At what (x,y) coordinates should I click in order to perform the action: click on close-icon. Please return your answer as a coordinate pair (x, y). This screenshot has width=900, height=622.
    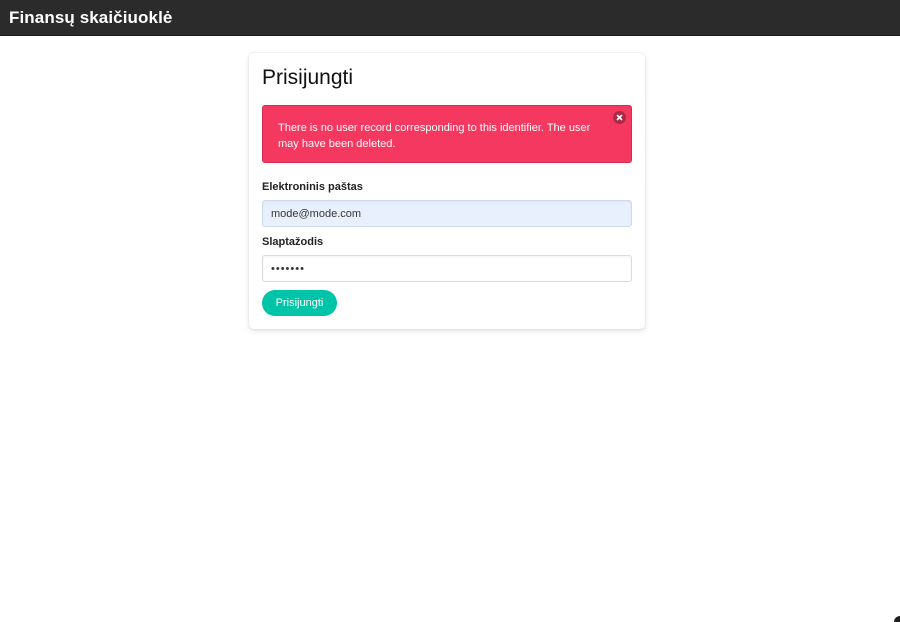
    Looking at the image, I should click on (619, 117).